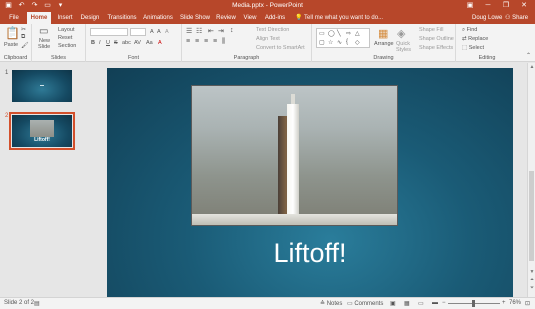  What do you see at coordinates (152, 32) in the screenshot?
I see `grow-font-button: A` at bounding box center [152, 32].